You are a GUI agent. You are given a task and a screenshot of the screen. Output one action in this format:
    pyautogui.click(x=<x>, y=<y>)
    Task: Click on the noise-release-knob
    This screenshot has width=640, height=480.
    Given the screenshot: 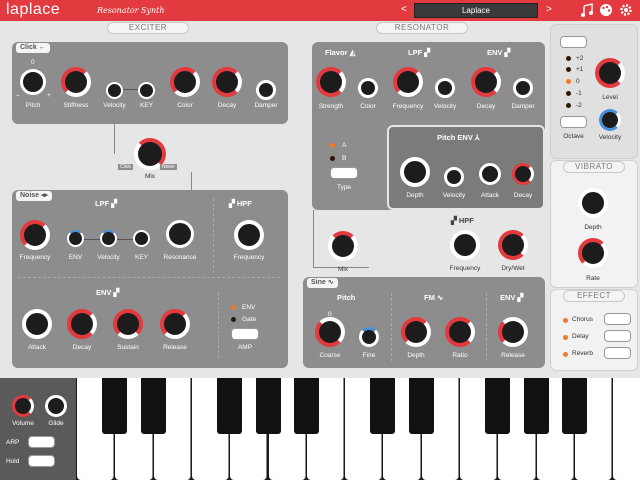 What is the action you would take?
    pyautogui.click(x=175, y=324)
    